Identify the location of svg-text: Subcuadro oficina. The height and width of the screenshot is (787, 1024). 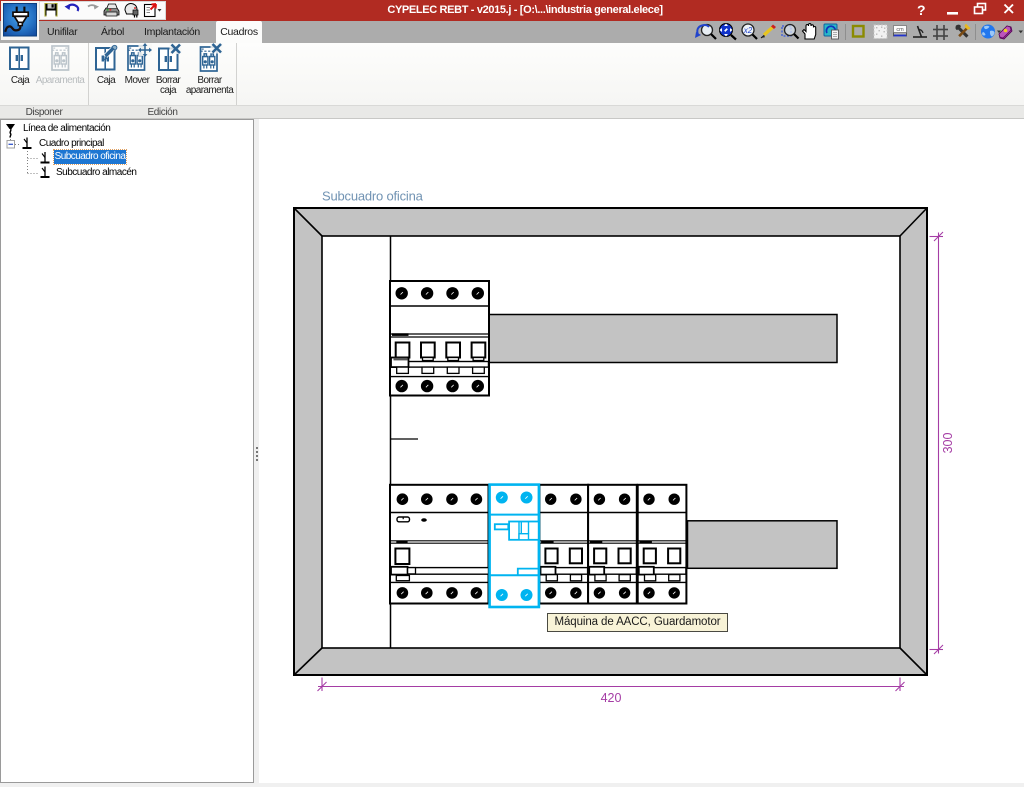
(373, 196).